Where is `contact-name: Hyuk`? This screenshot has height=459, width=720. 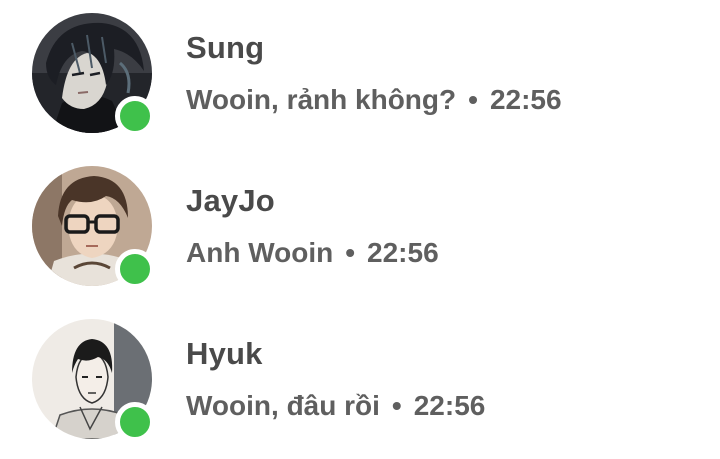 contact-name: Hyuk is located at coordinates (224, 353).